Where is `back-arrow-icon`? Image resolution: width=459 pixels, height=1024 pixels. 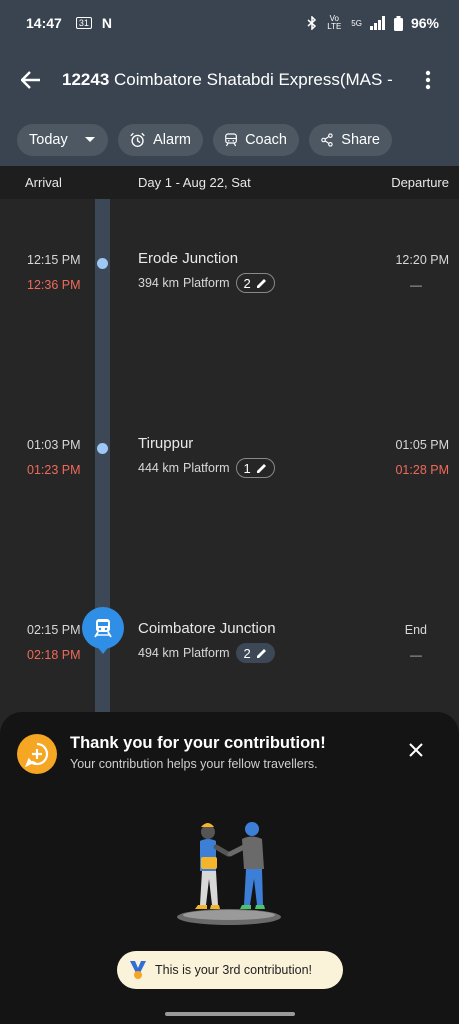
back-arrow-icon is located at coordinates (30, 80).